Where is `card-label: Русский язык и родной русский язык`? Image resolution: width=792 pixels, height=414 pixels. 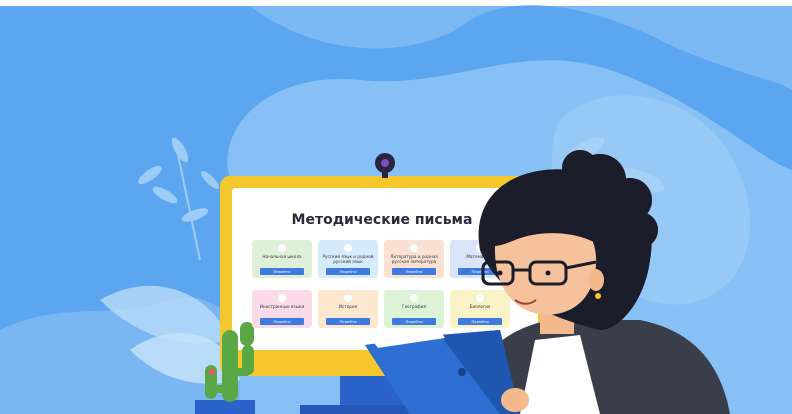
card-label: Русский язык и родной русский язык is located at coordinates (348, 259).